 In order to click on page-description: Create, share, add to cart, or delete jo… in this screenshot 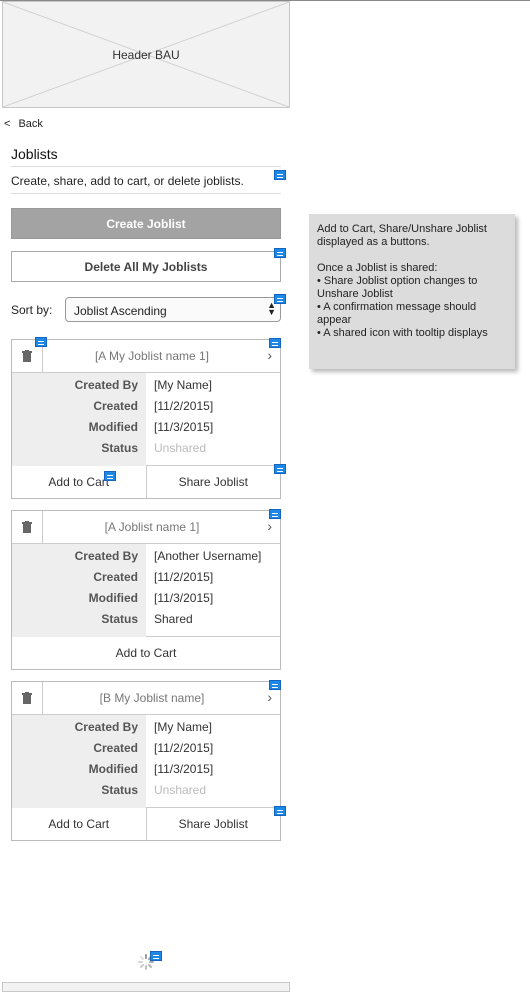, I will do `click(146, 180)`.